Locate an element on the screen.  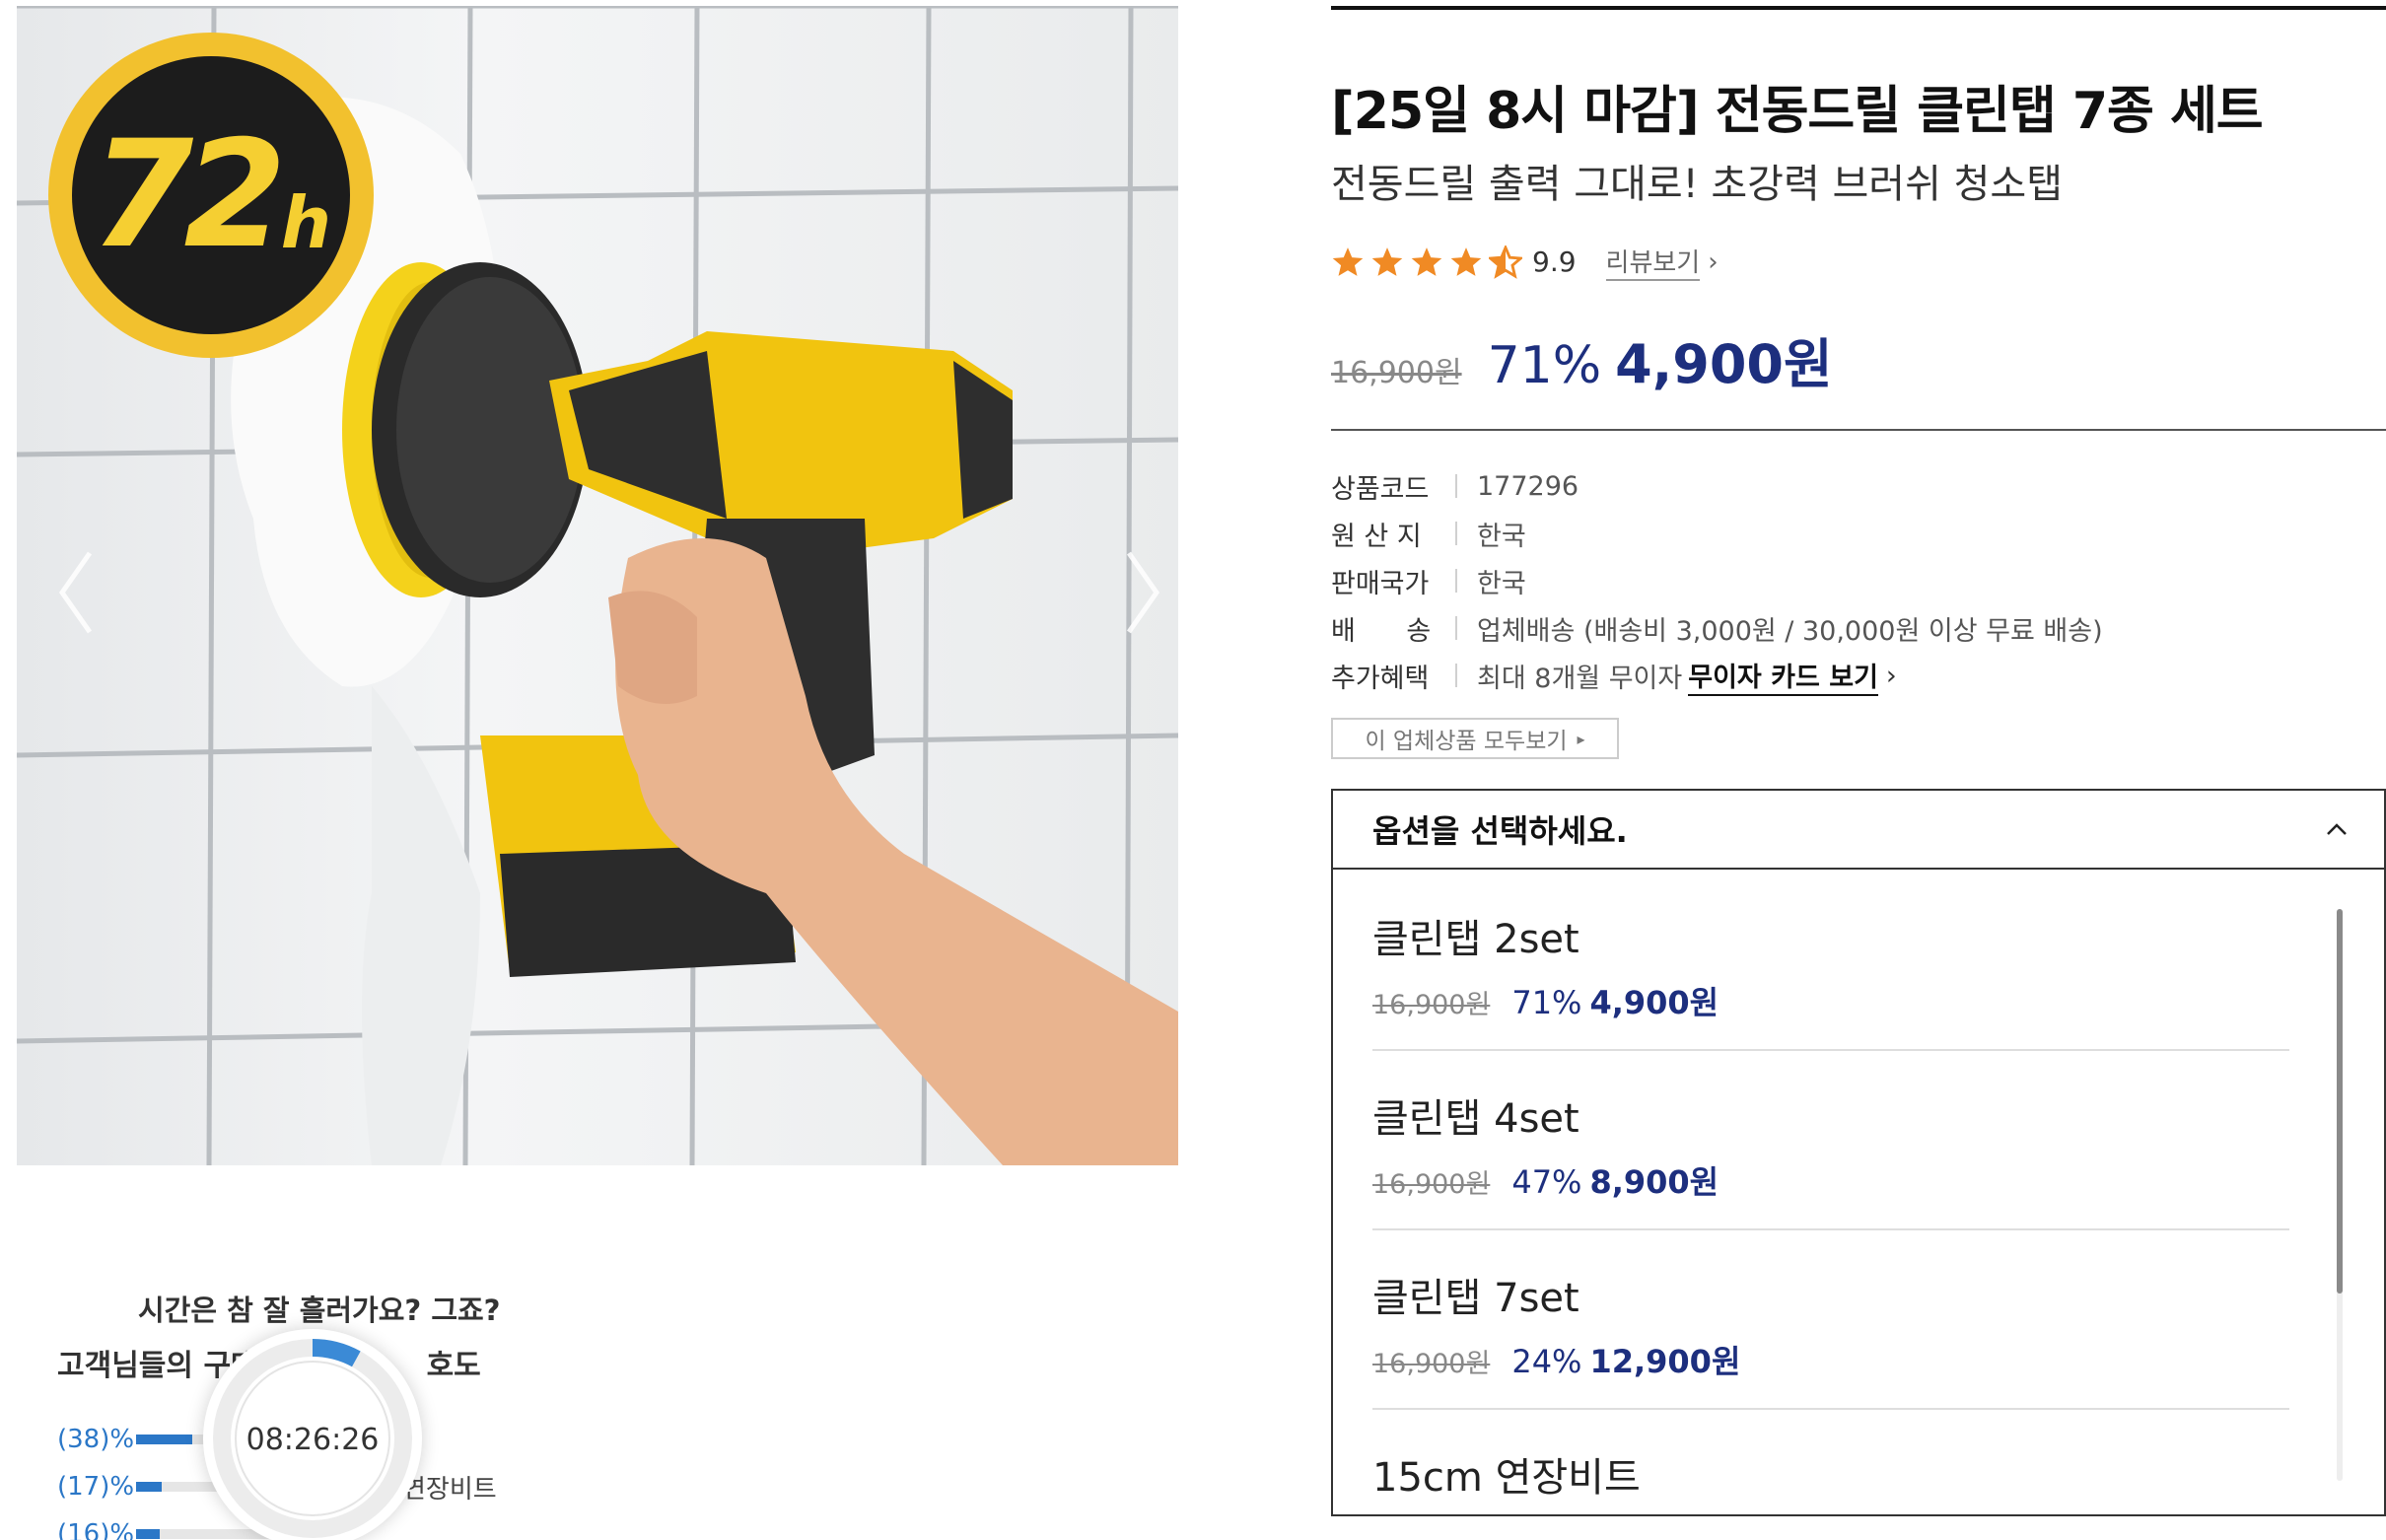
rating-row: 9.9 리뷰보기 › is located at coordinates (1525, 262).